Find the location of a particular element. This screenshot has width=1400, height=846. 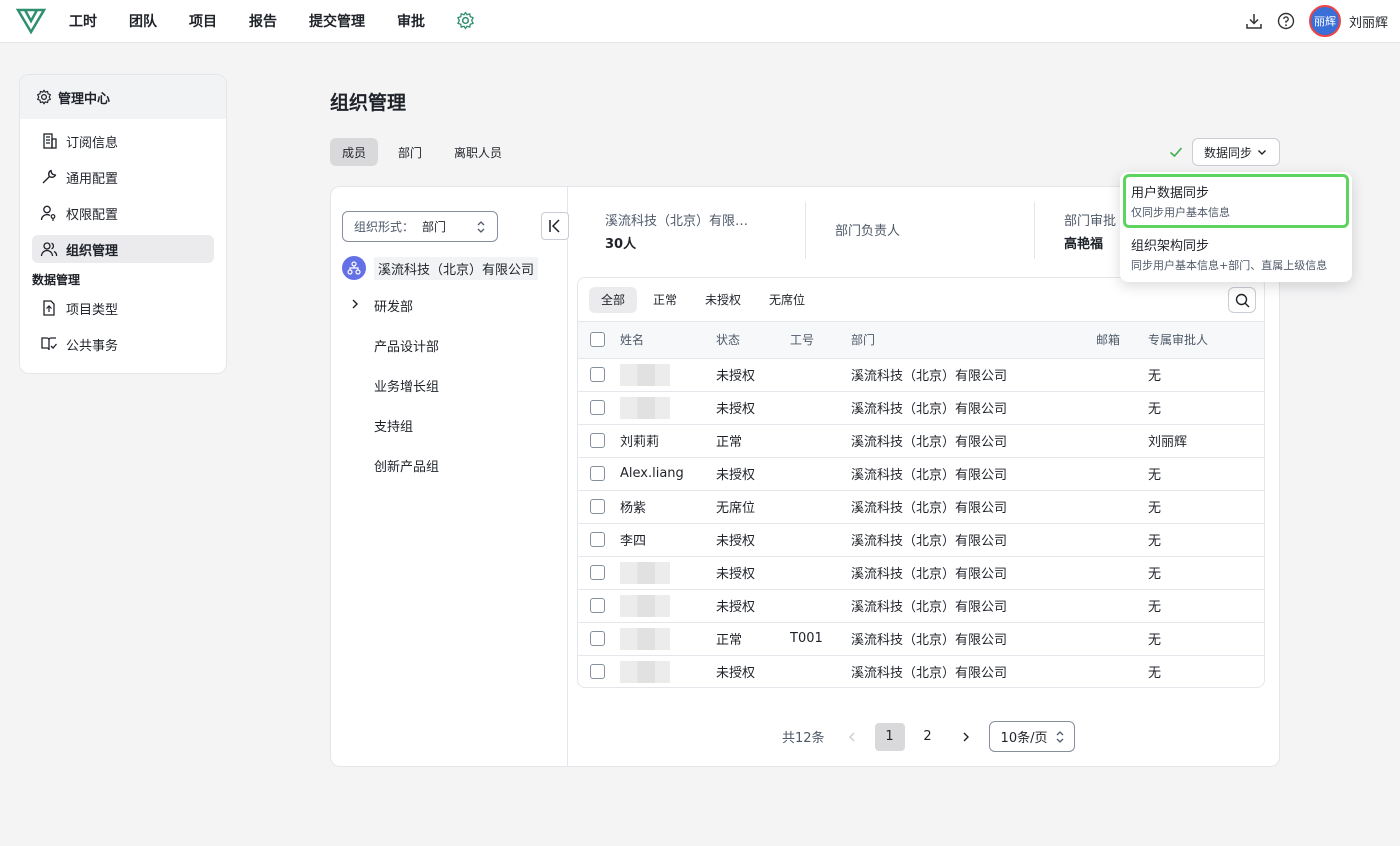

member-tabs: 成员 部门 离职人员 is located at coordinates (426, 152).